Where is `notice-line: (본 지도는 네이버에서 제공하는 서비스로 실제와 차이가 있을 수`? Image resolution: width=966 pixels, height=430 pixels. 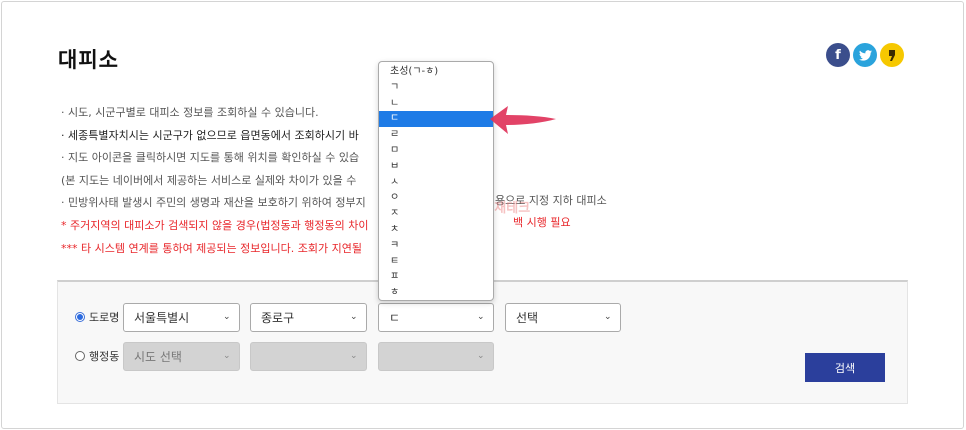 notice-line: (본 지도는 네이버에서 제공하는 서비스로 실제와 차이가 있을 수 is located at coordinates (209, 180).